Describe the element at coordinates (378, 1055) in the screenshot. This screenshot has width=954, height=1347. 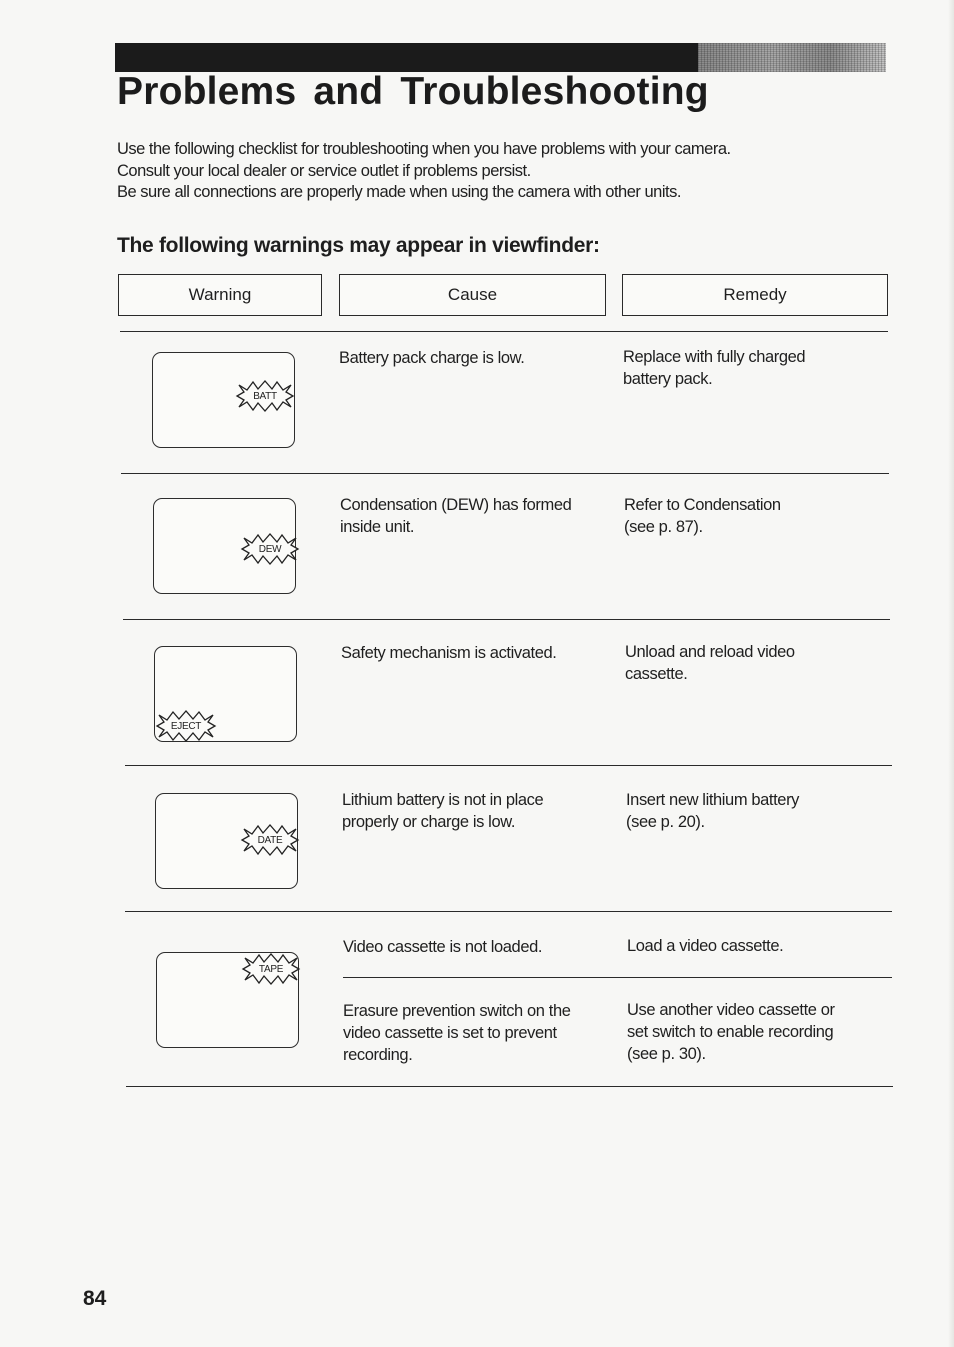
I see `cause-text: recording.` at that location.